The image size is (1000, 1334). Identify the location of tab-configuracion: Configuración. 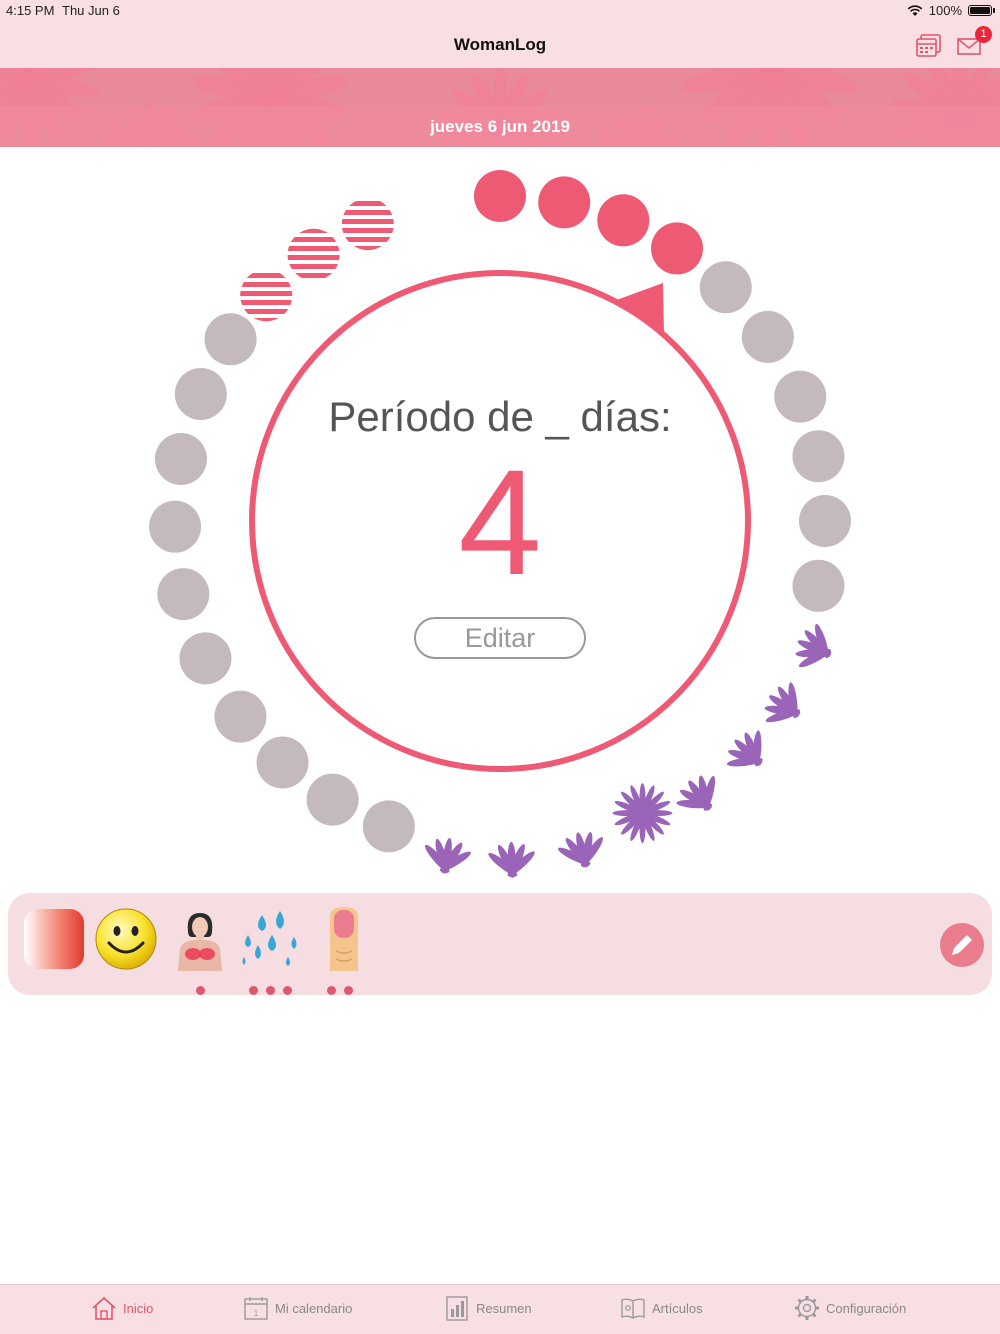
(850, 1308).